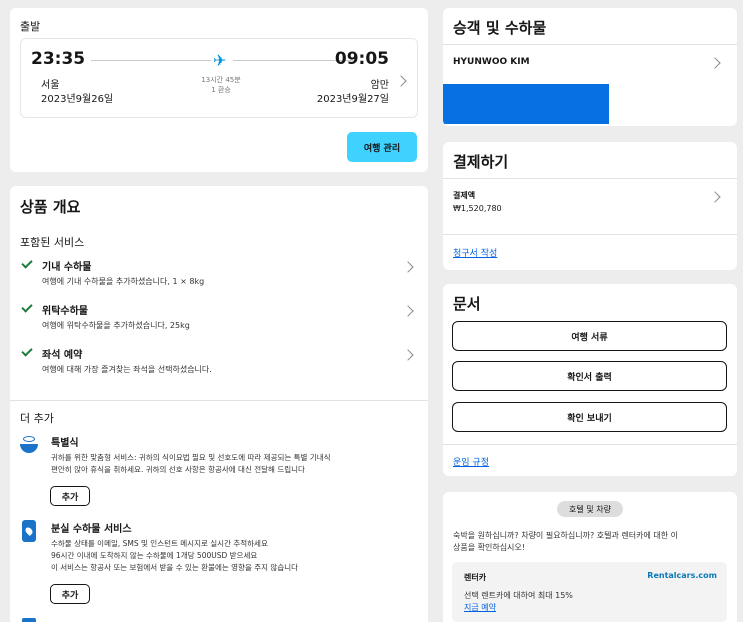 Image resolution: width=743 pixels, height=622 pixels. What do you see at coordinates (379, 85) in the screenshot?
I see `arrival-city: 암만` at bounding box center [379, 85].